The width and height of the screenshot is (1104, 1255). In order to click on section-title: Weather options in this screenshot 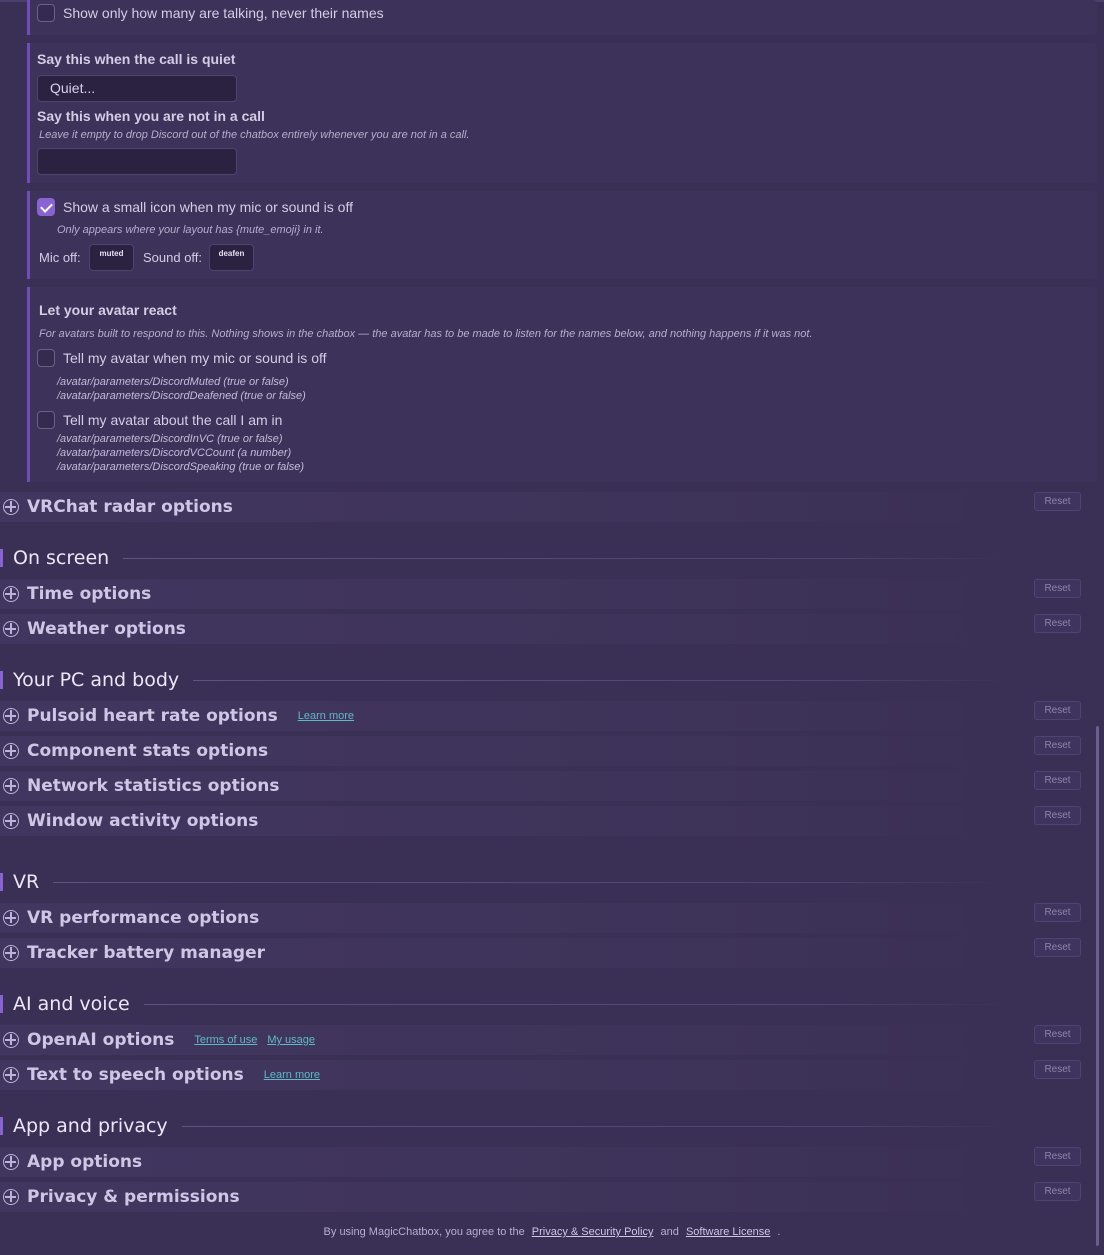, I will do `click(106, 629)`.